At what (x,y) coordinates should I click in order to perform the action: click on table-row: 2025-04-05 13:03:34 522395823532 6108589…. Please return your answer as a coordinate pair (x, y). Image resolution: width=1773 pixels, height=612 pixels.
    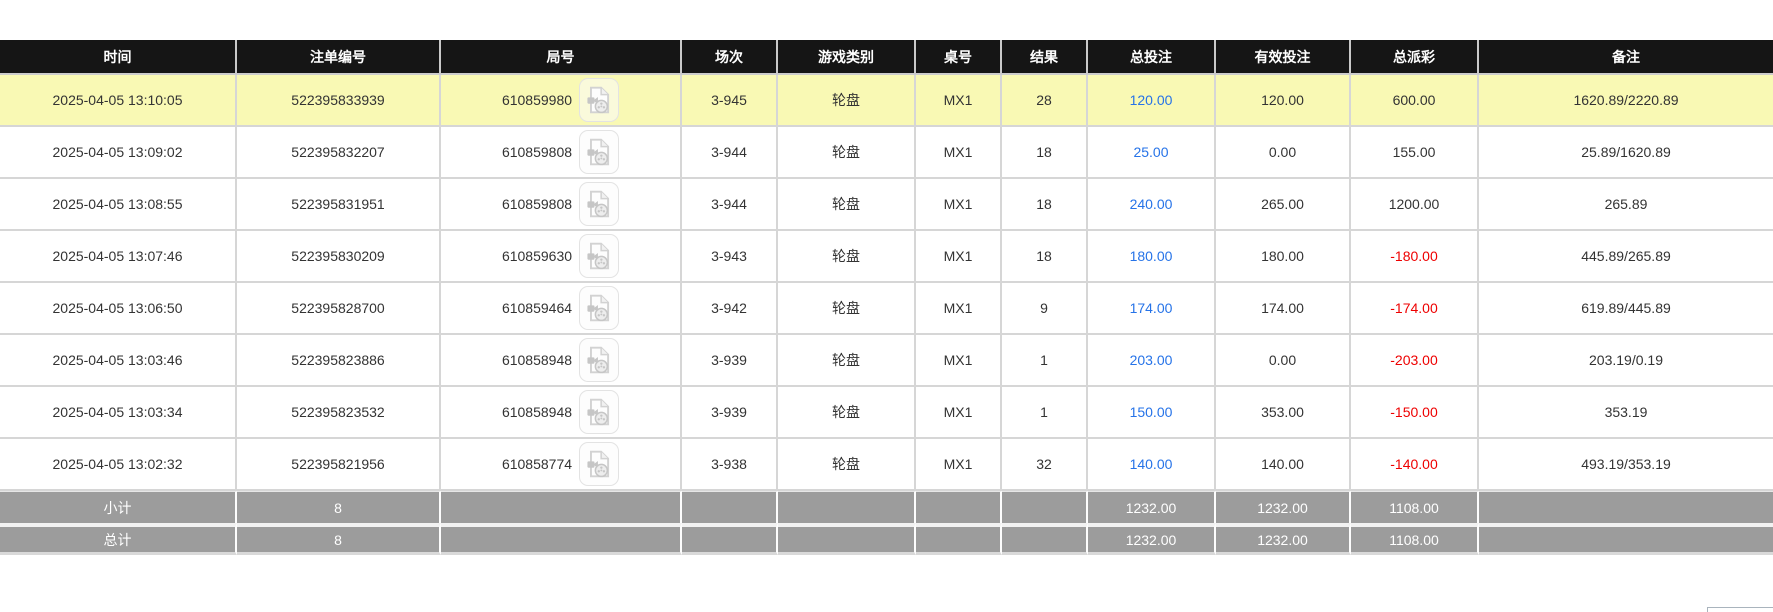
    Looking at the image, I should click on (886, 413).